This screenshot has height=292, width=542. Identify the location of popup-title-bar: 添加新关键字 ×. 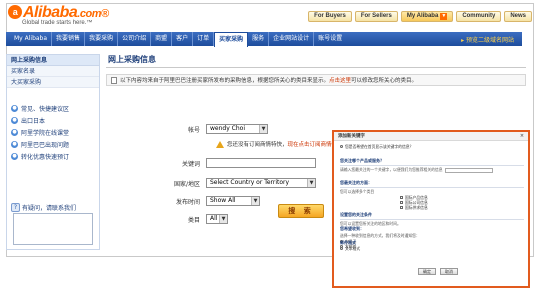
(431, 136).